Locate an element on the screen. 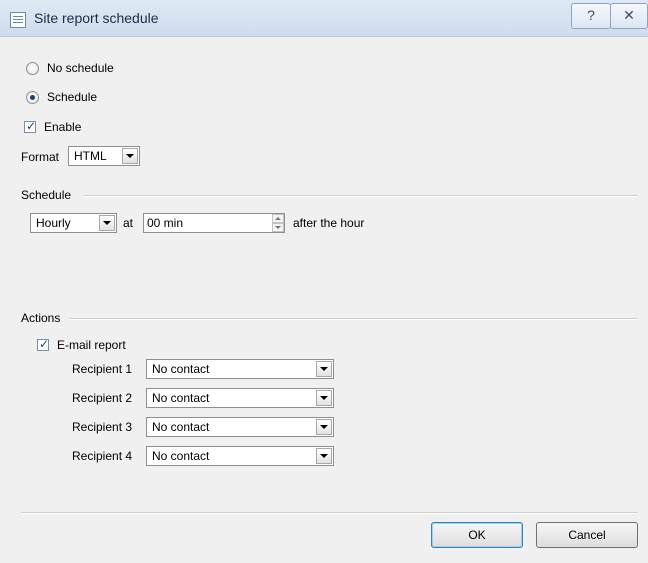  title-bar: Site report schedule ? ✕ is located at coordinates (324, 18).